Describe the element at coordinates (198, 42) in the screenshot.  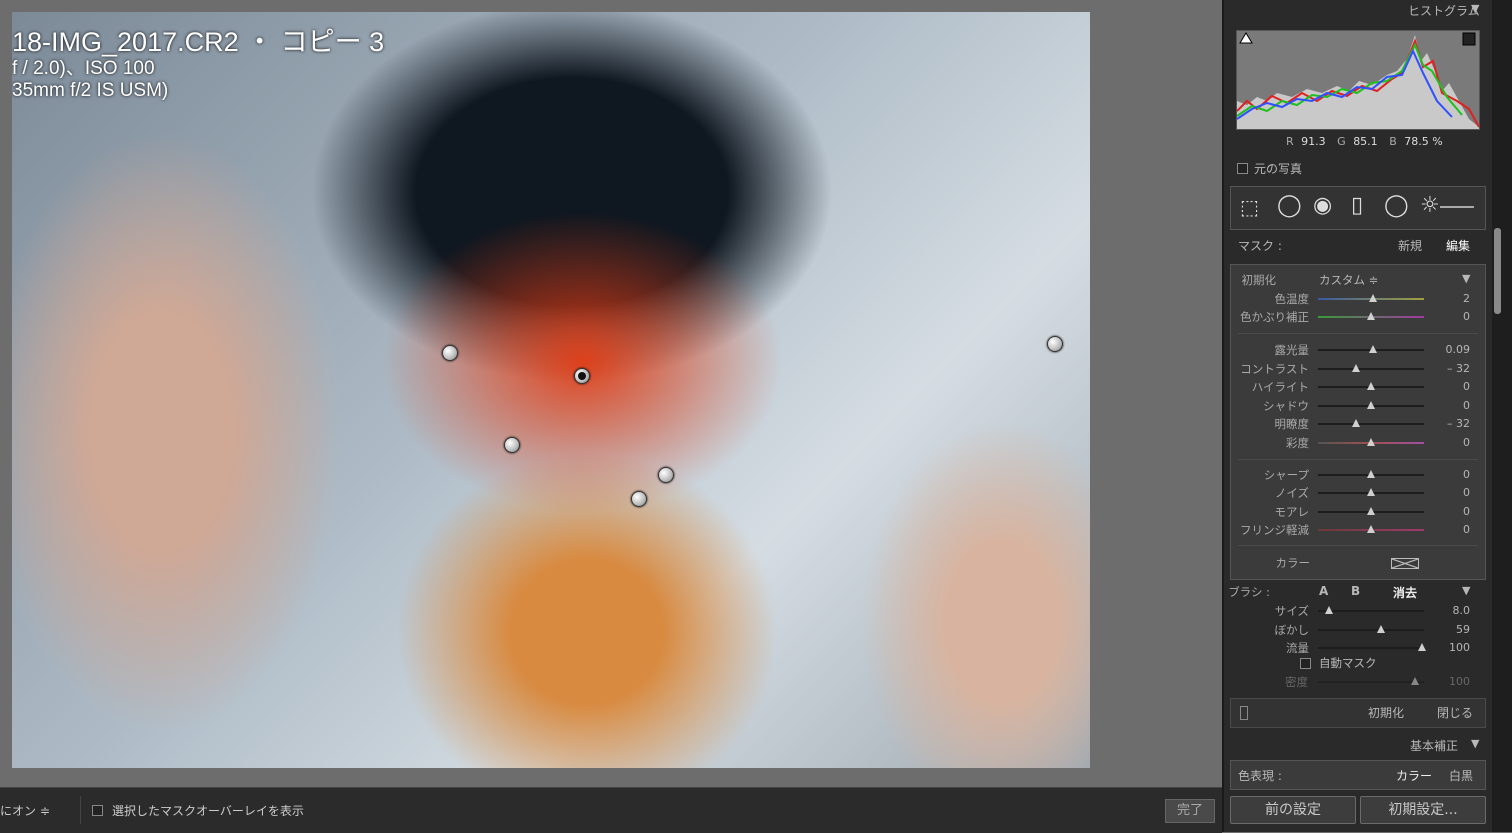
I see `exif-filename: 18-IMG_2017.CR2 ・ コピー 3` at that location.